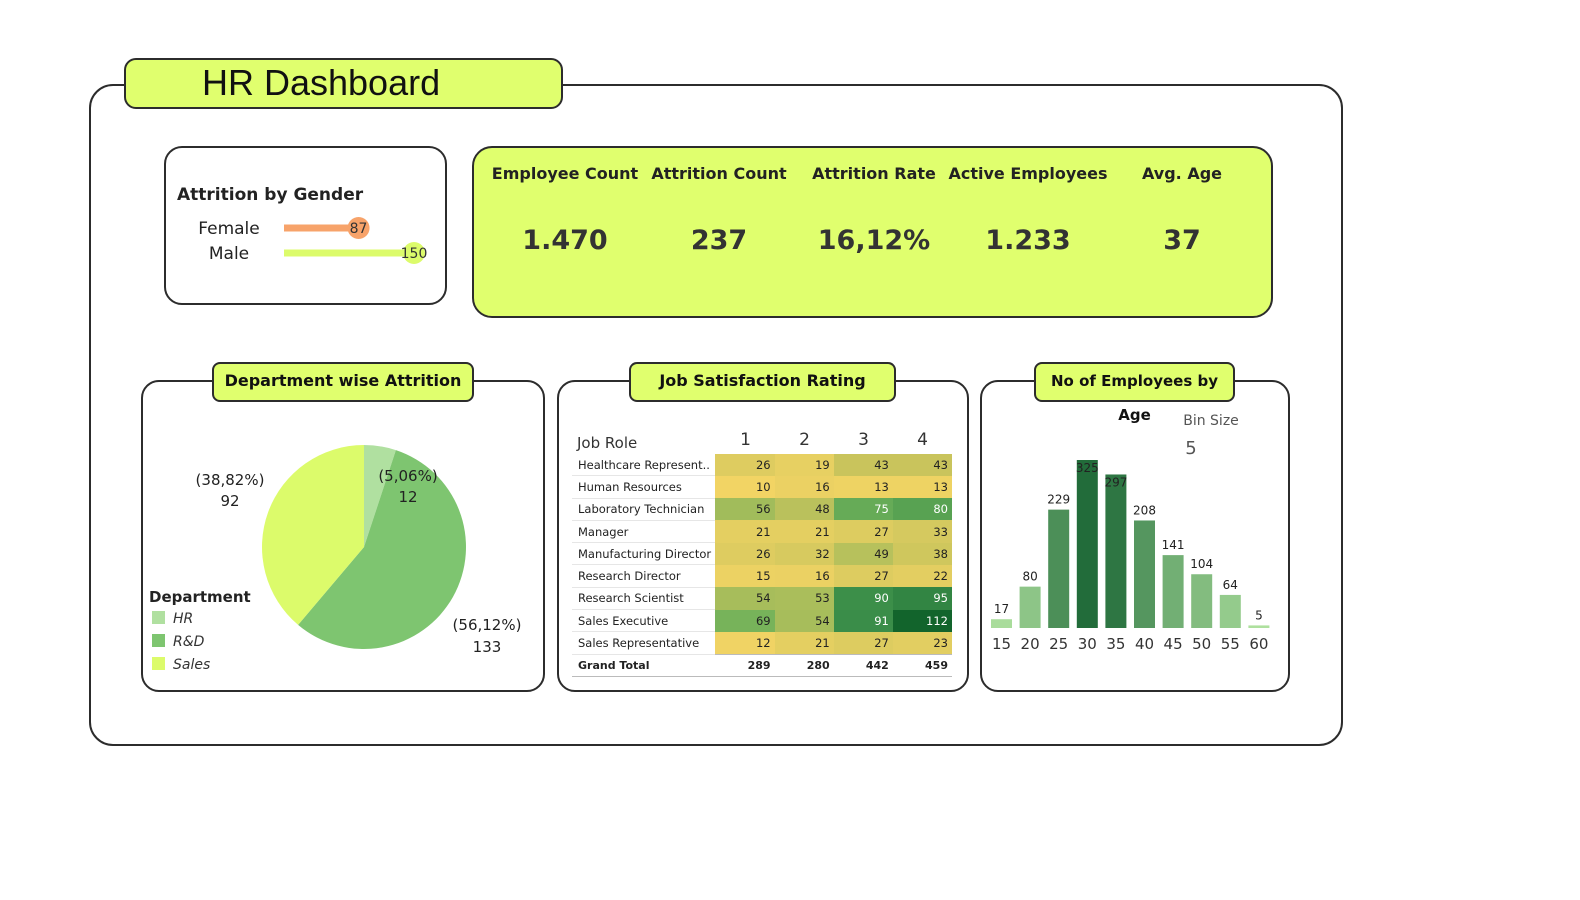 The image size is (1580, 900). I want to click on heatmap-row: Manager 21 21 27 33, so click(762, 532).